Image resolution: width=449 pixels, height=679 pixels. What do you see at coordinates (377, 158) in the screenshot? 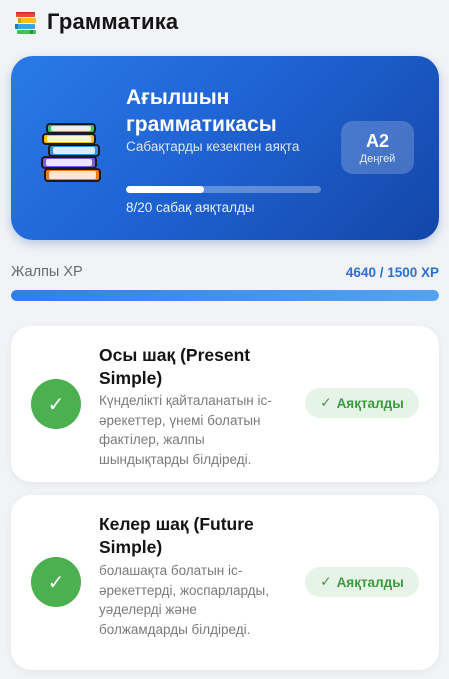
I see `level-label: Деңгей` at bounding box center [377, 158].